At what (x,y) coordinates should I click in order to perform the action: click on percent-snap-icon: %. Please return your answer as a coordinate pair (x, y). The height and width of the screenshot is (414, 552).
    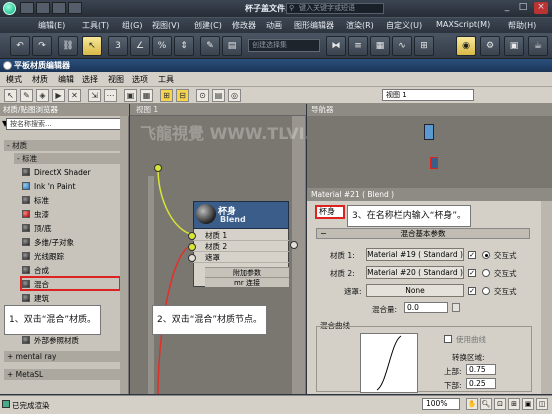
    Looking at the image, I should click on (162, 46).